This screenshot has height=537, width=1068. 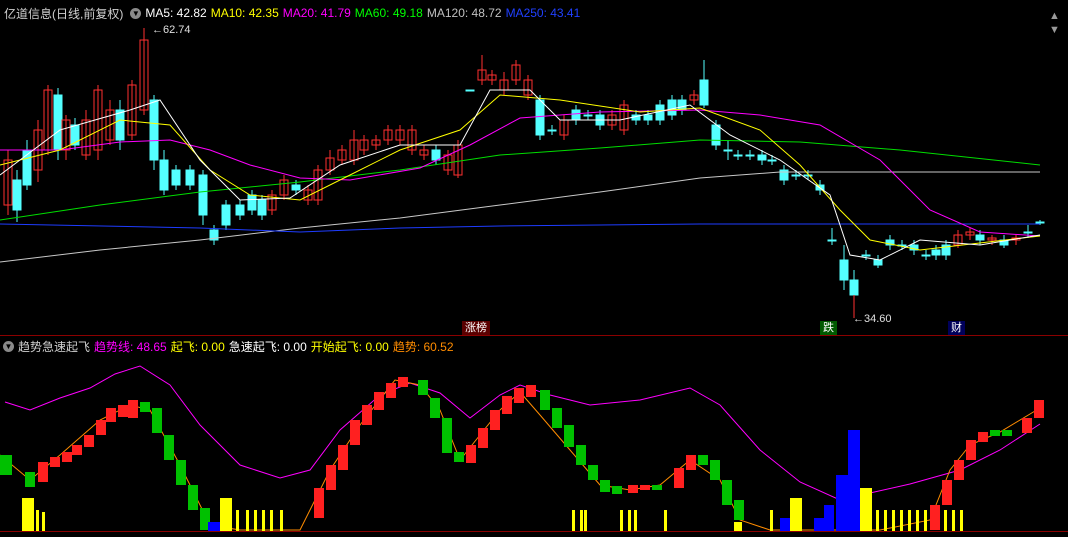 What do you see at coordinates (316, 13) in the screenshot?
I see `ma20-label: MA20: 41.79` at bounding box center [316, 13].